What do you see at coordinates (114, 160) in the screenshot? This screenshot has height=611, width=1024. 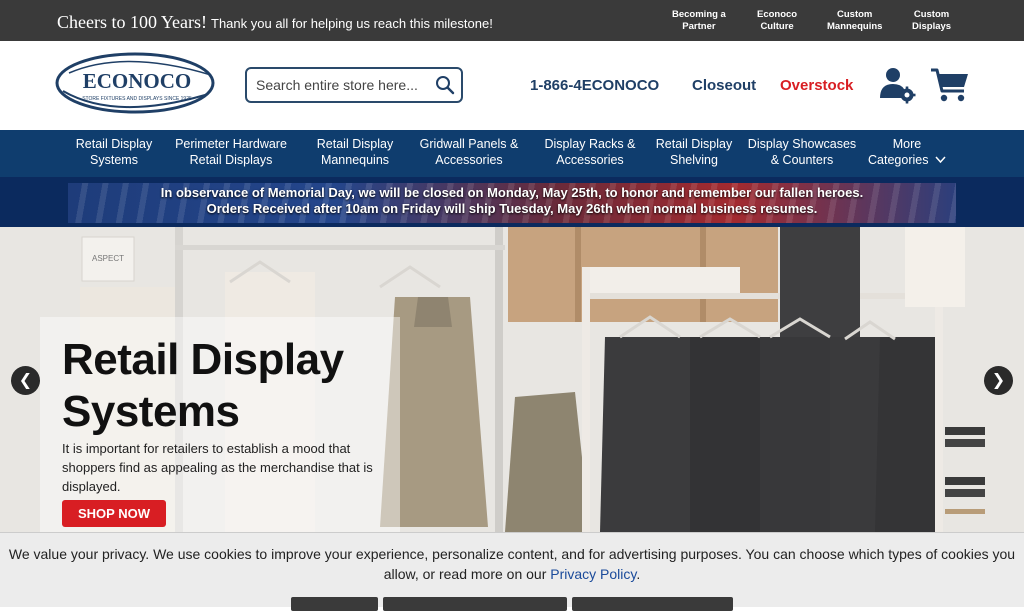 I see `nav-label: Systems` at bounding box center [114, 160].